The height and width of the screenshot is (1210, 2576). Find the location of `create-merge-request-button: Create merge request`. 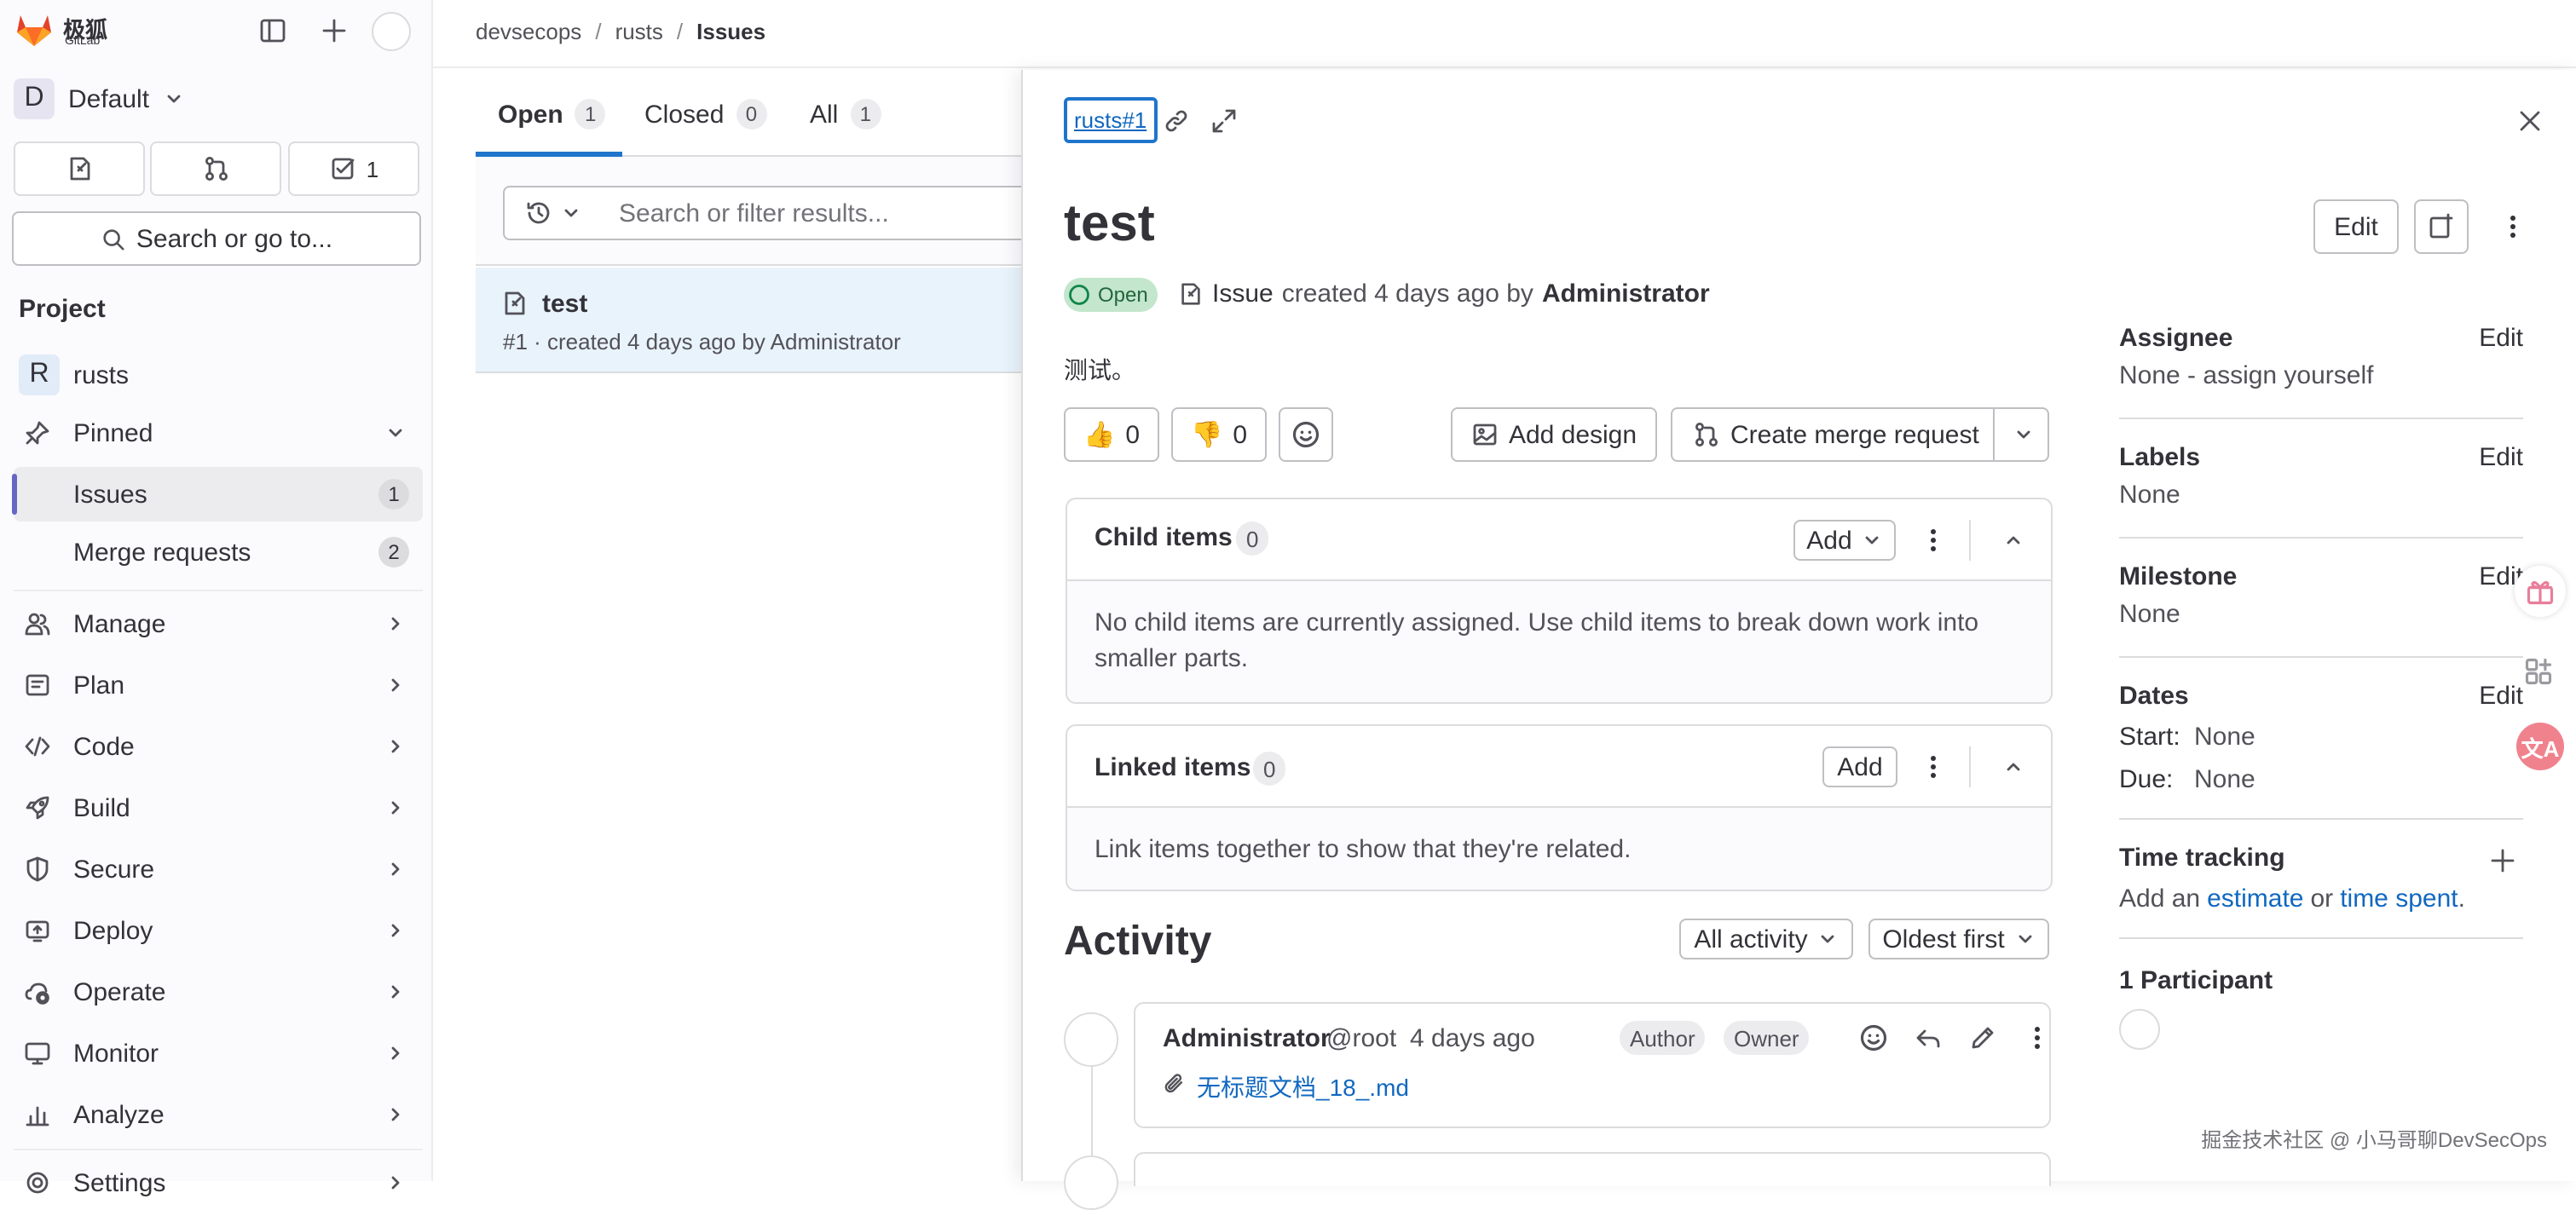

create-merge-request-button: Create merge request is located at coordinates (1860, 434).